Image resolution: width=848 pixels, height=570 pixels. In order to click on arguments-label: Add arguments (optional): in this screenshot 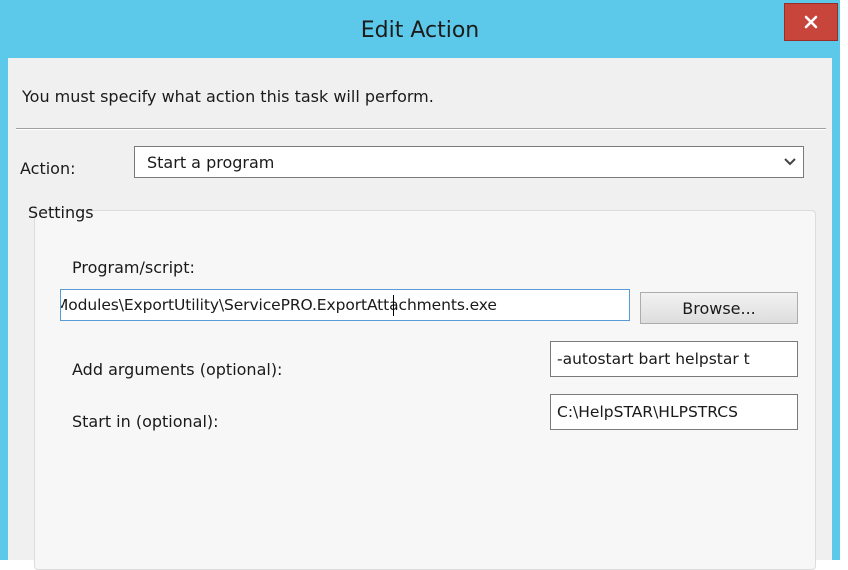, I will do `click(177, 369)`.